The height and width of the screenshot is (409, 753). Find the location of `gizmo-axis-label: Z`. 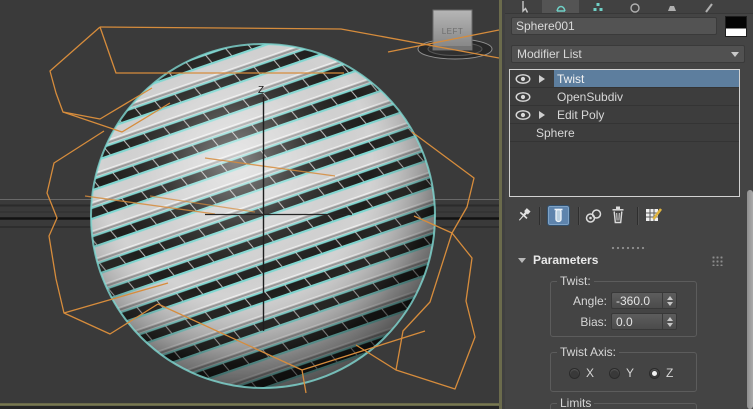

gizmo-axis-label: Z is located at coordinates (261, 90).